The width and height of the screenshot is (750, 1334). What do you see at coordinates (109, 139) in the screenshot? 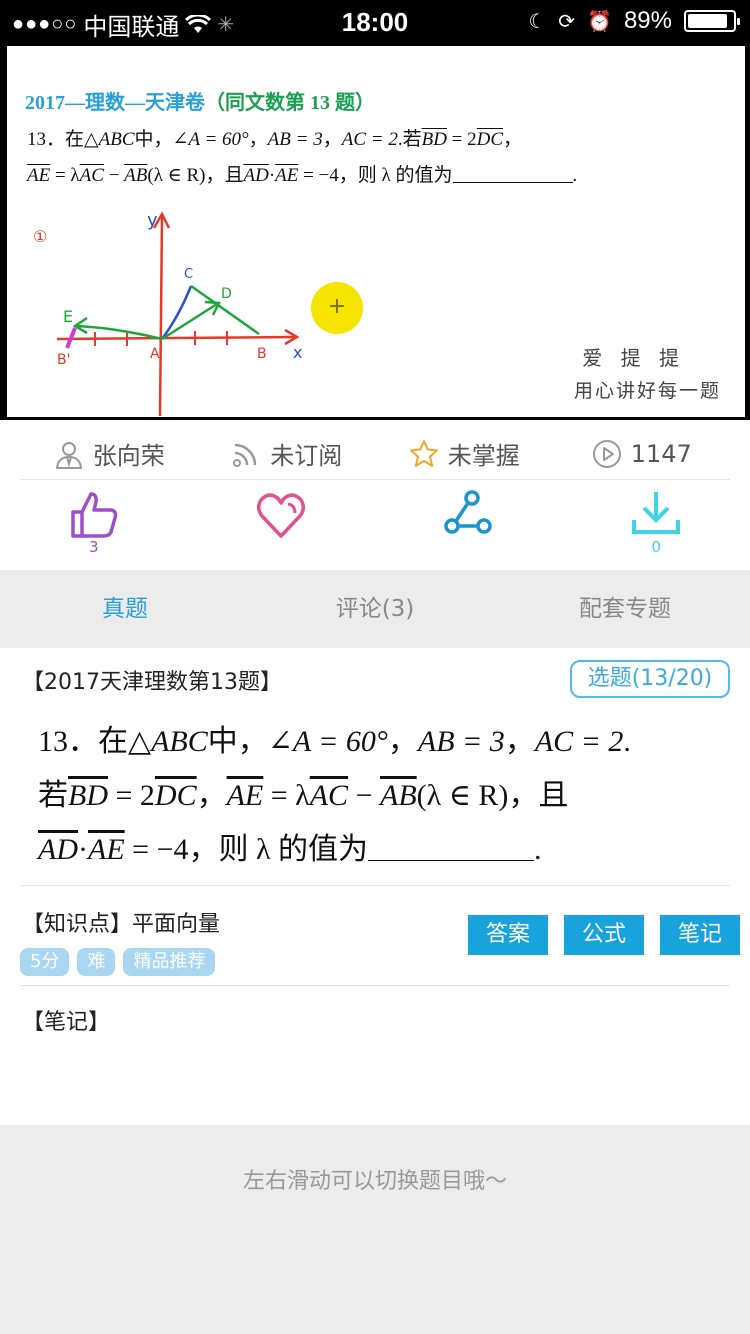
I see `math: △ABC` at bounding box center [109, 139].